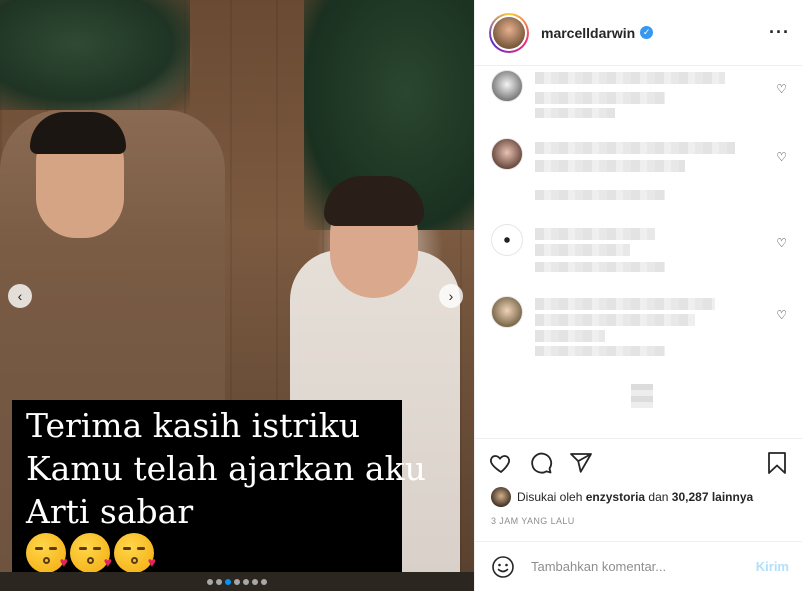 The image size is (802, 591). I want to click on caption-line-1: Terima kasih istriku, so click(193, 425).